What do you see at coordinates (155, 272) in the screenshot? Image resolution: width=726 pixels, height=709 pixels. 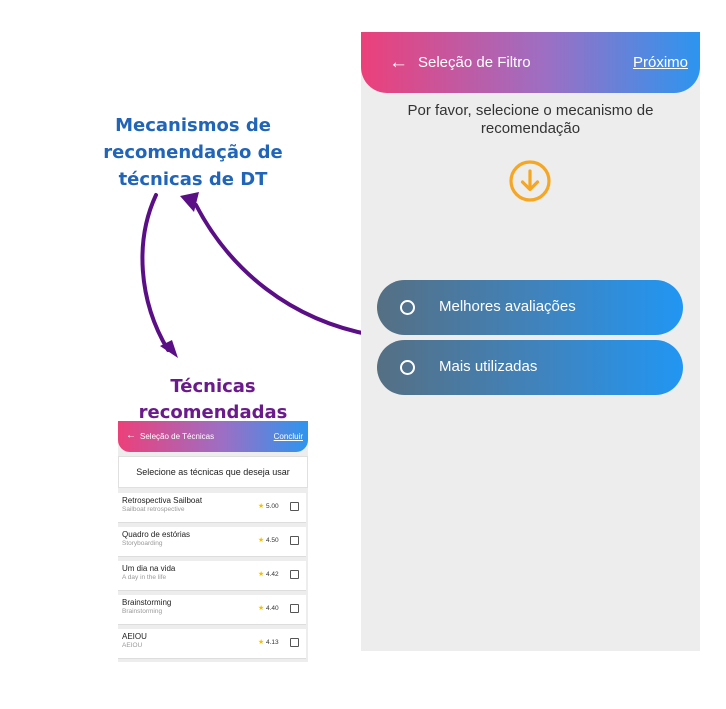 I see `arrow-to-recommended` at bounding box center [155, 272].